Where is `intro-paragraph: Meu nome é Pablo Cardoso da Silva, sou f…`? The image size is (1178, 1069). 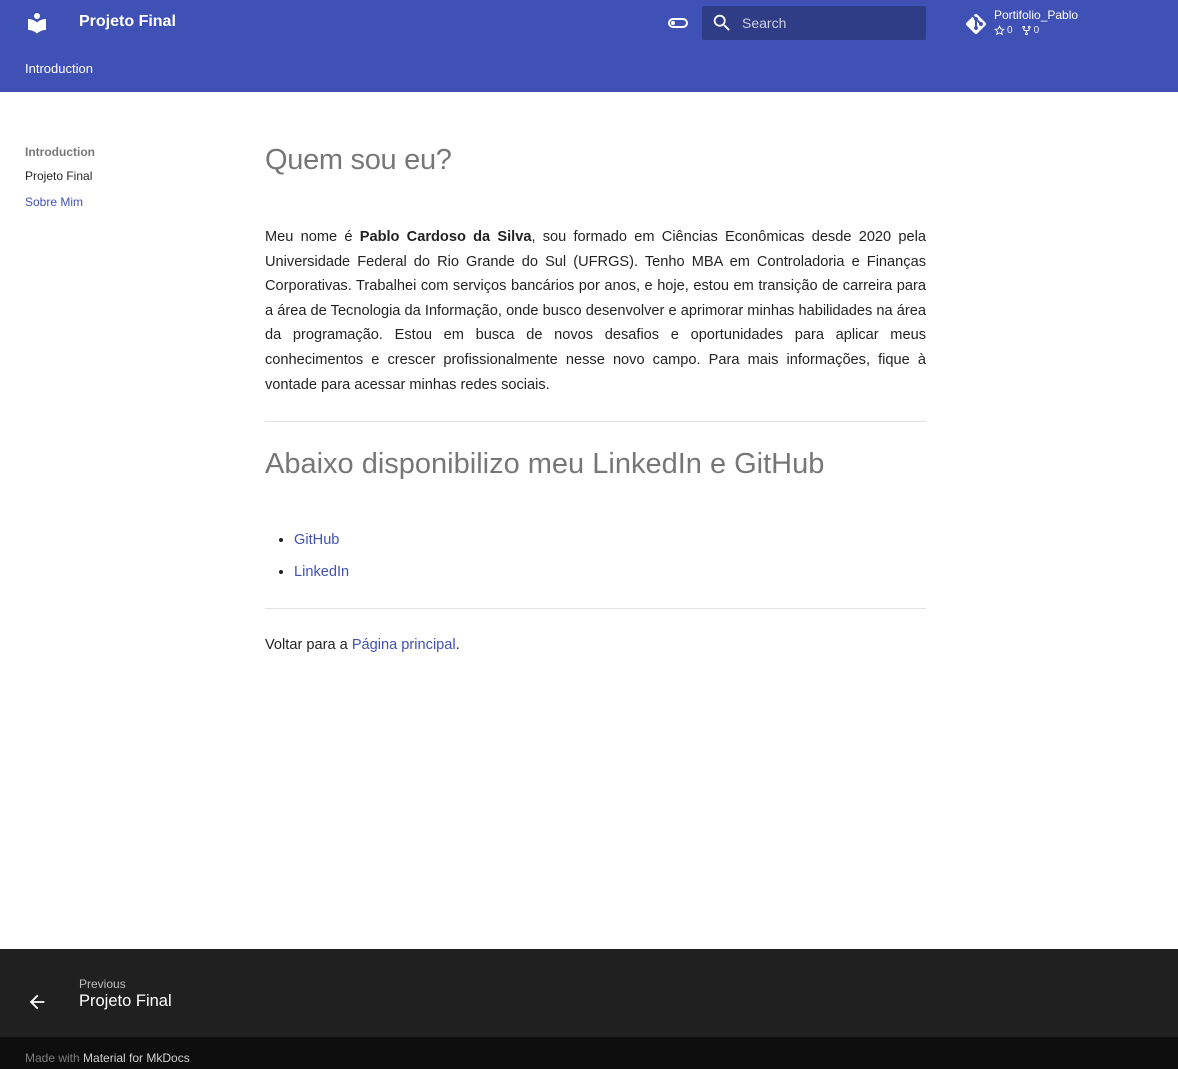 intro-paragraph: Meu nome é Pablo Cardoso da Silva, sou f… is located at coordinates (595, 311).